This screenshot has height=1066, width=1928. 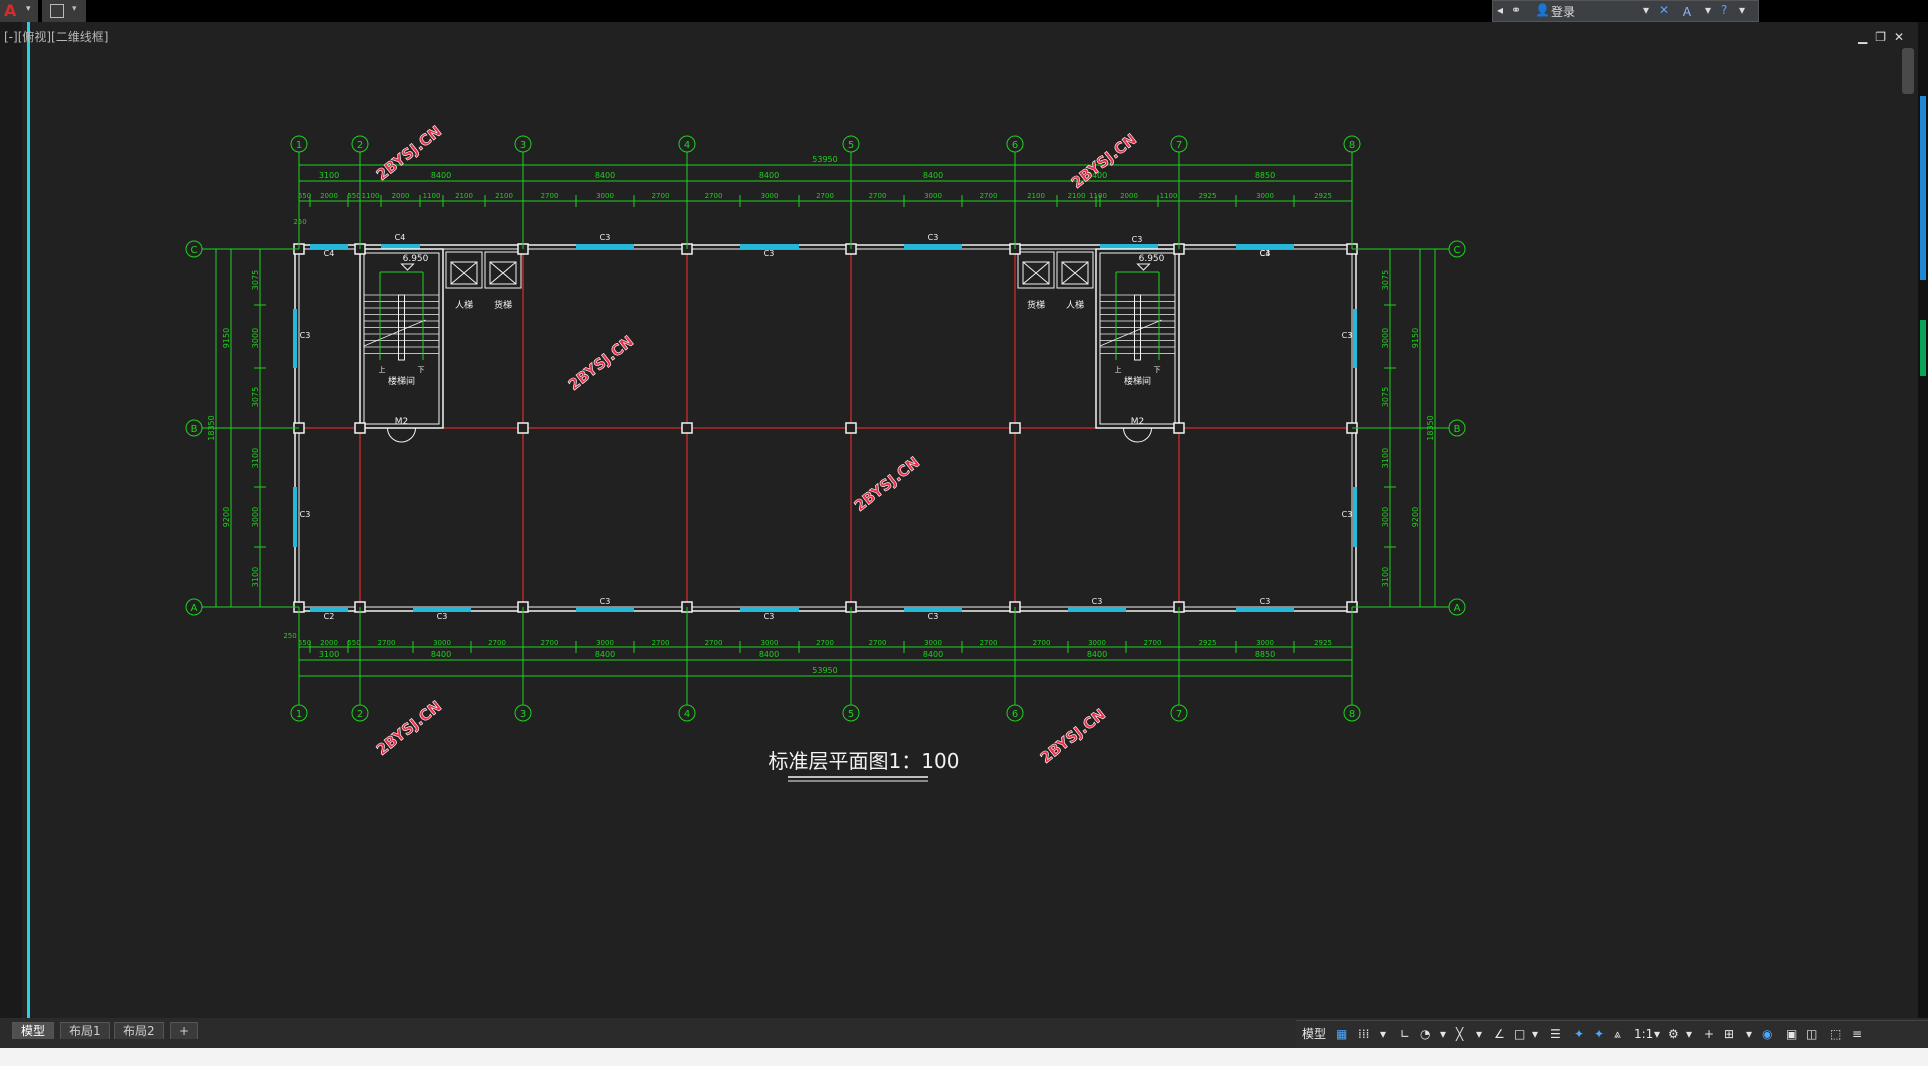 What do you see at coordinates (299, 714) in the screenshot?
I see `grid-label-x: 1` at bounding box center [299, 714].